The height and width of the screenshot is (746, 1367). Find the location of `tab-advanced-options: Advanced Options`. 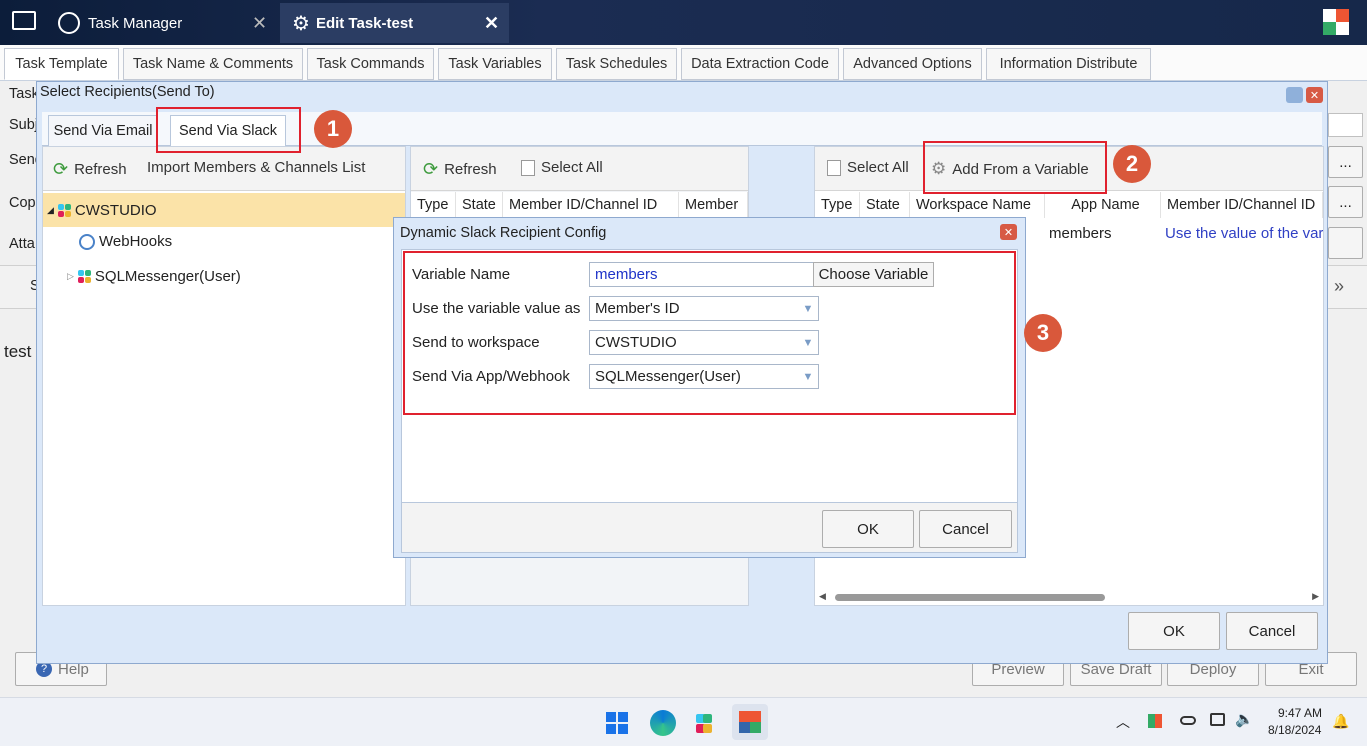

tab-advanced-options: Advanced Options is located at coordinates (912, 64).